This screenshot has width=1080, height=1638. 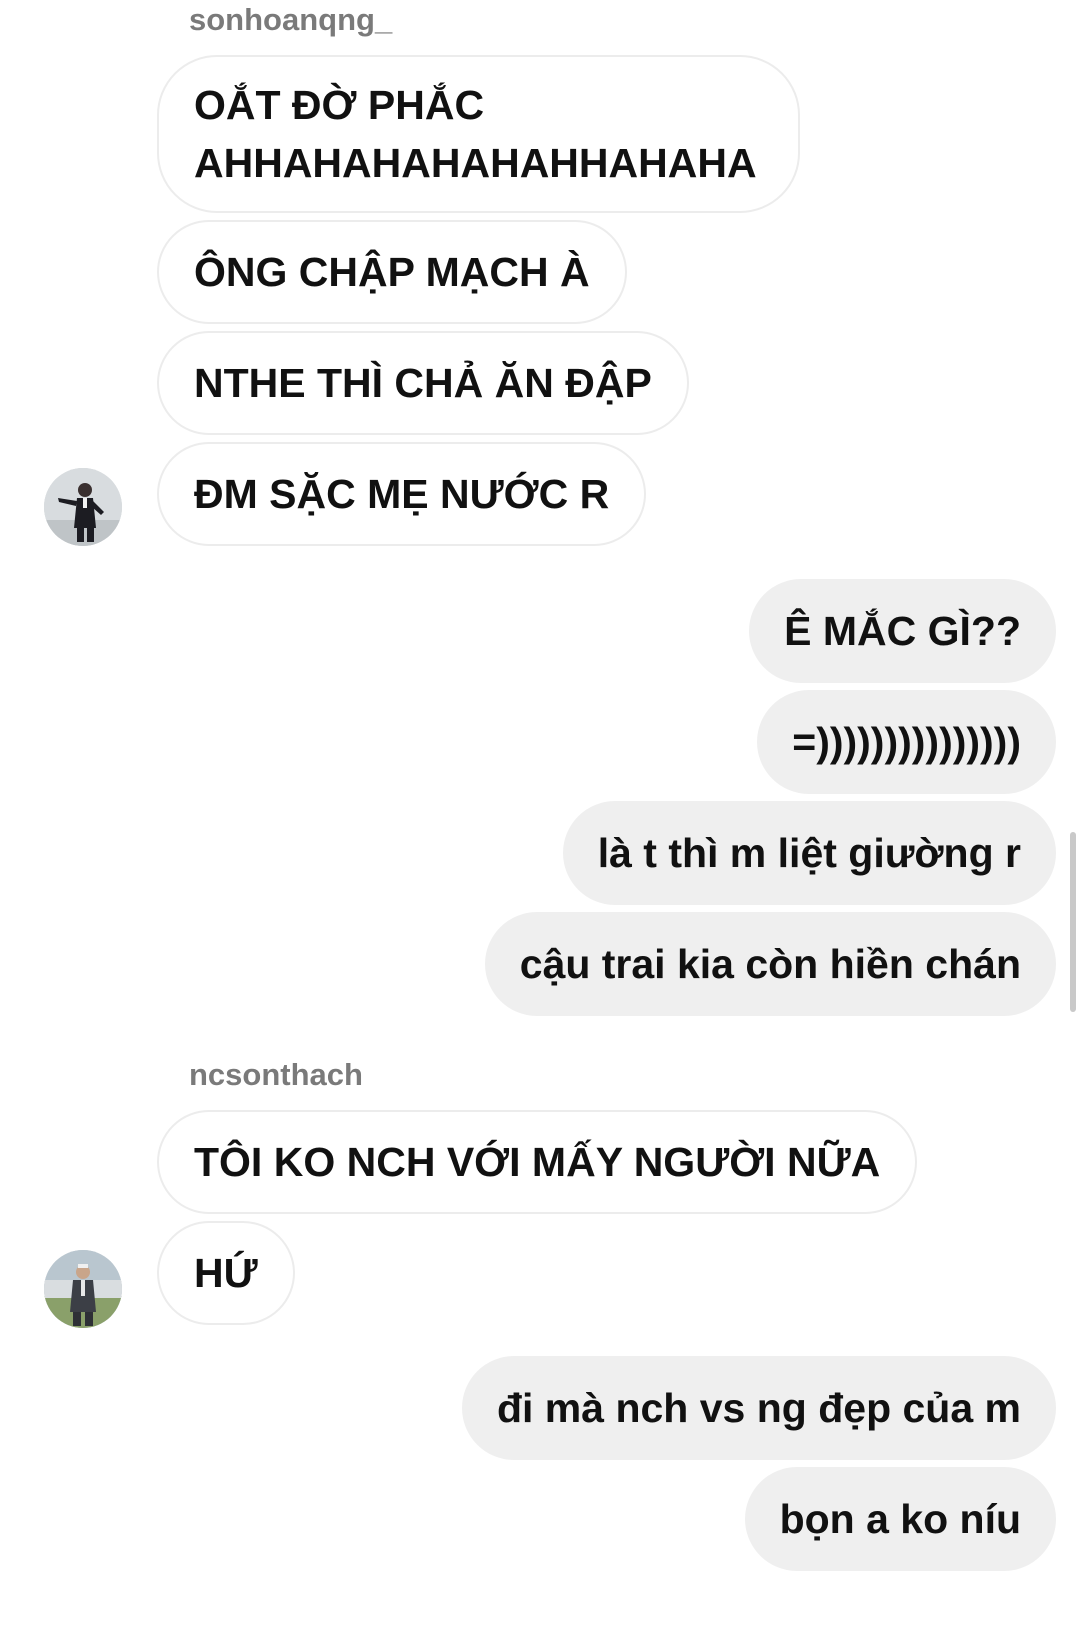 I want to click on sender-avatar-ncsonthach, so click(x=83, y=1289).